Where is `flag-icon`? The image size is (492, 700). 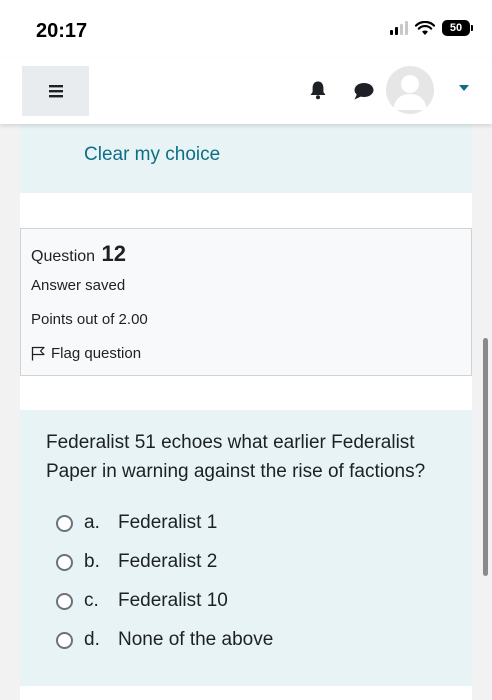
flag-icon is located at coordinates (38, 353).